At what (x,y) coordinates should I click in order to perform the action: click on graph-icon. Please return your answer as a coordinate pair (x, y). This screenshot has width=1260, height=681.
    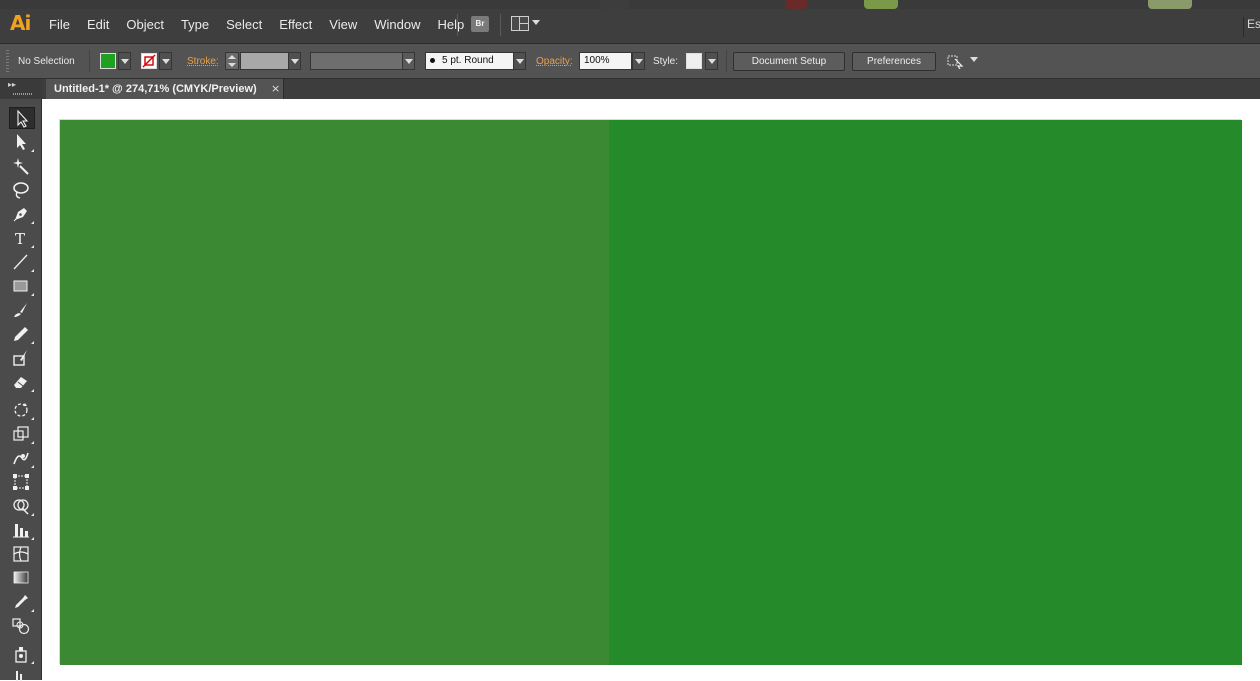
    Looking at the image, I should click on (21, 531).